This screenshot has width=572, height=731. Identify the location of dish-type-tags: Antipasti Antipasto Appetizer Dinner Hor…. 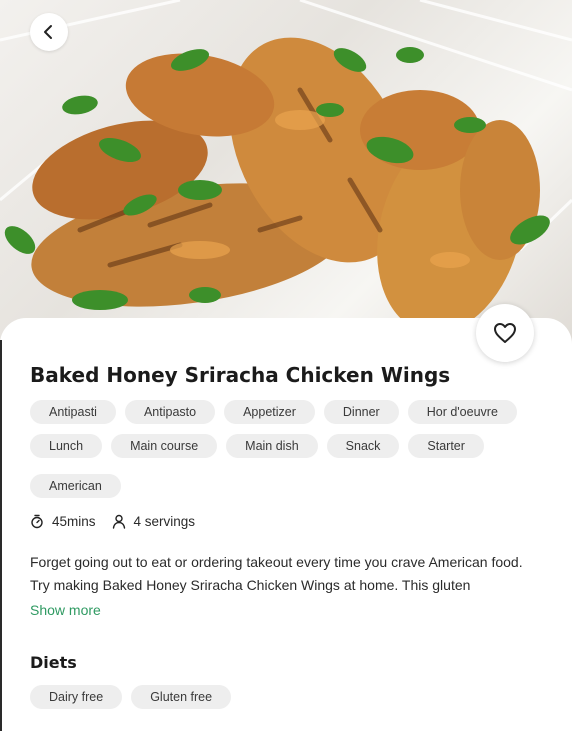
(273, 412).